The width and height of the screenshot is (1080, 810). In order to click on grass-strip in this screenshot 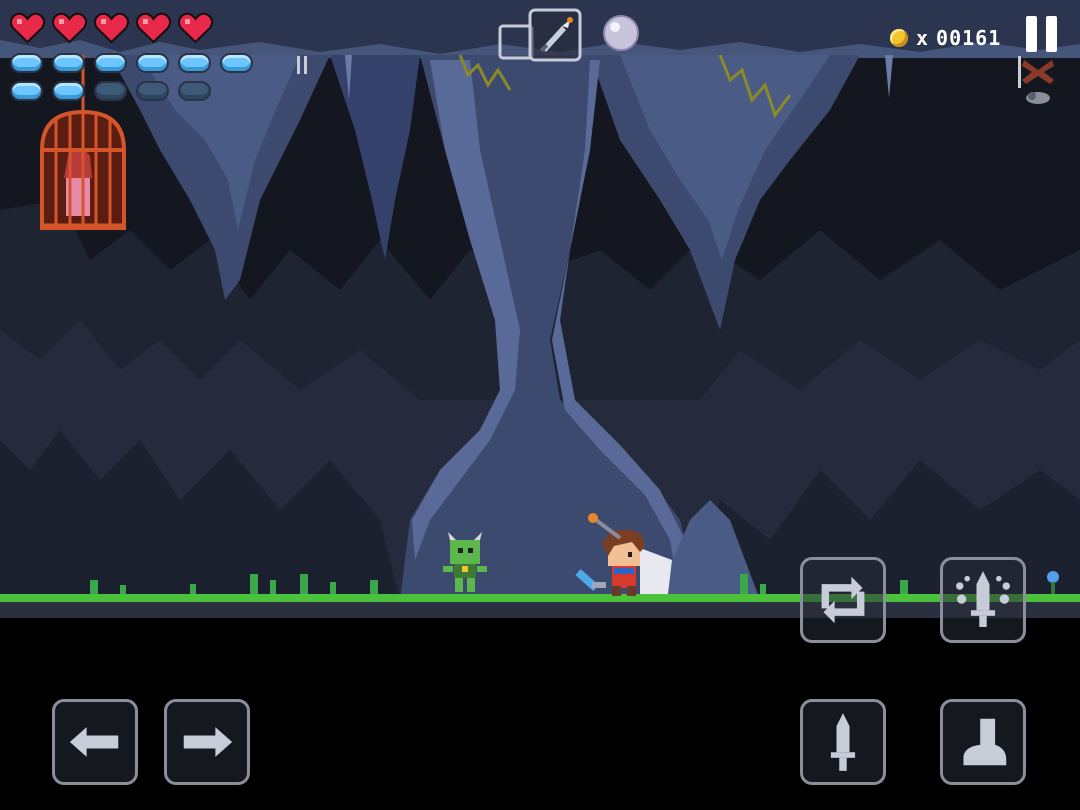, I will do `click(540, 598)`.